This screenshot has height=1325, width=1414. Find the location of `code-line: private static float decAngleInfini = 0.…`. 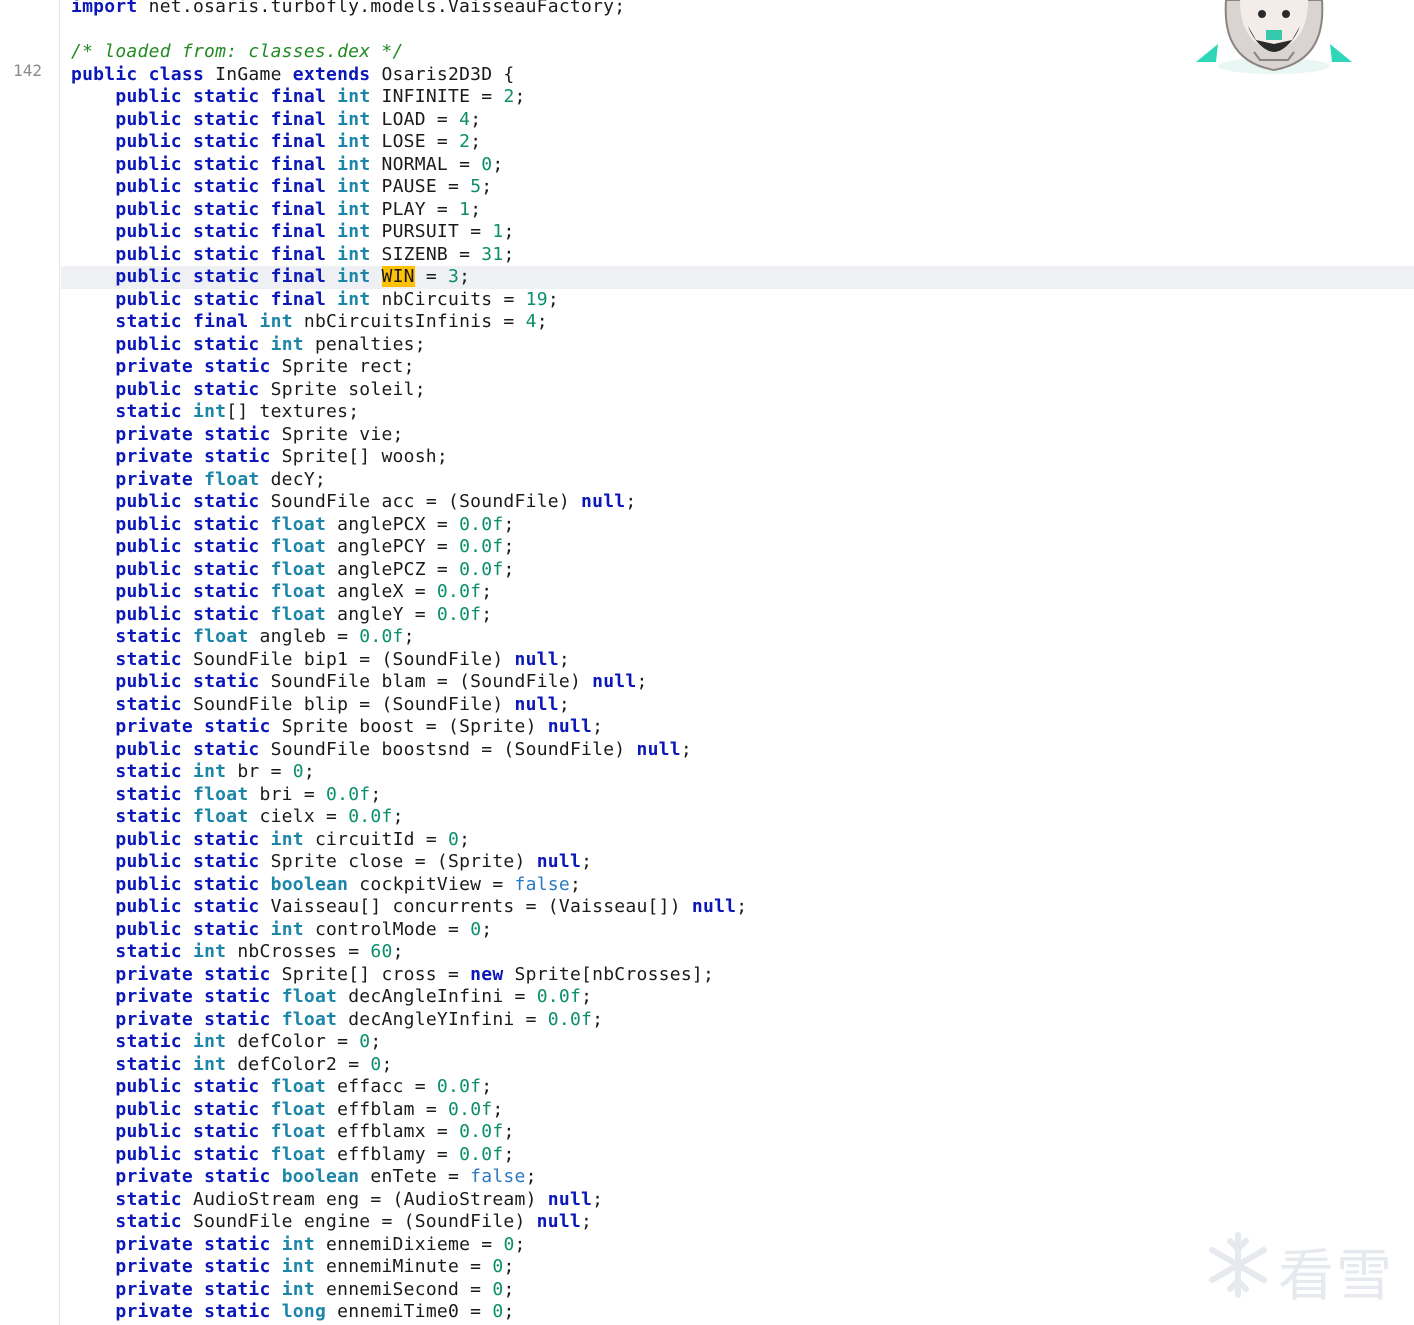

code-line: private static float decAngleInfini = 0.… is located at coordinates (737, 997).